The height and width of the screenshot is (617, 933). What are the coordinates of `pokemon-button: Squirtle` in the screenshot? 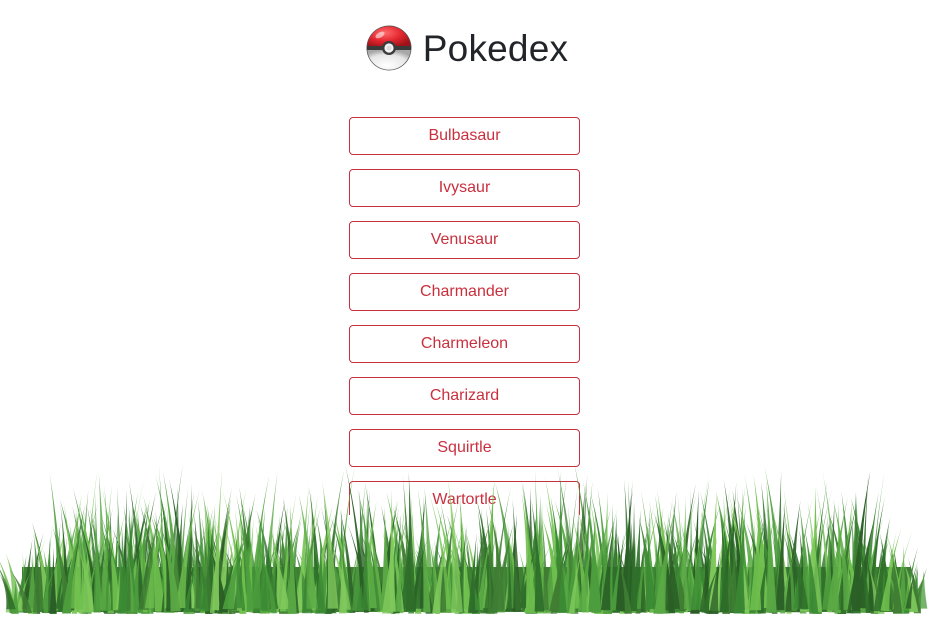 It's located at (464, 448).